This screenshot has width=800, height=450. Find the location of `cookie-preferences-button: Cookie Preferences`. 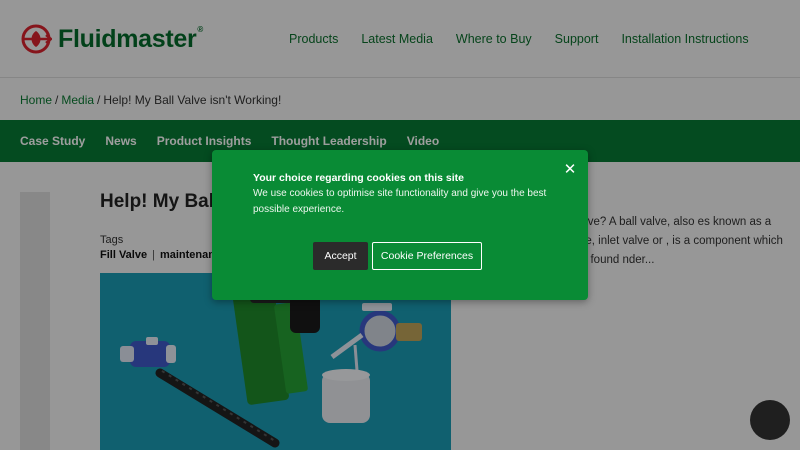

cookie-preferences-button: Cookie Preferences is located at coordinates (427, 256).